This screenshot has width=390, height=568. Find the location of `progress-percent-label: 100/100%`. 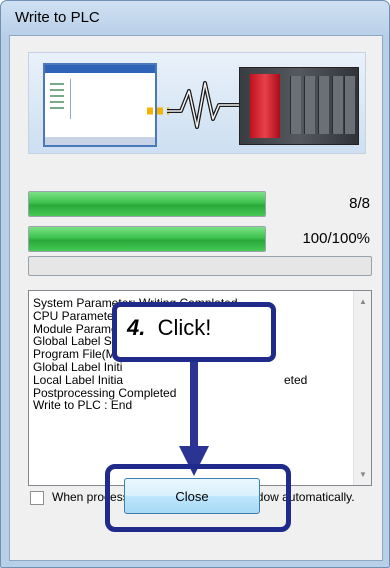

progress-percent-label: 100/100% is located at coordinates (336, 238).